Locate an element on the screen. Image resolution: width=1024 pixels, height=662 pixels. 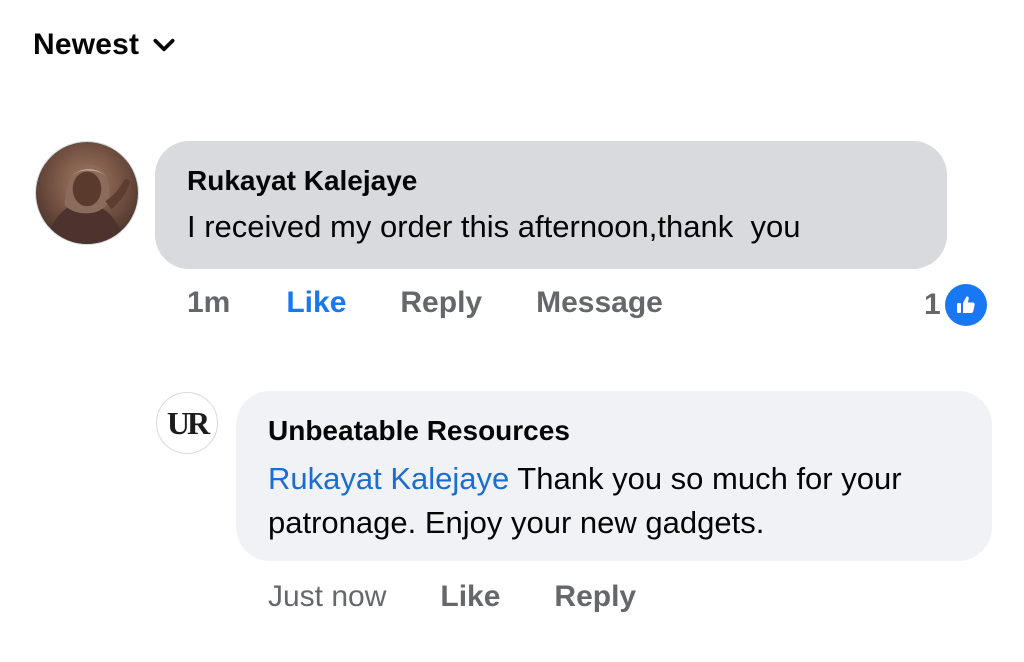
reply-reply-button: Reply is located at coordinates (595, 597).